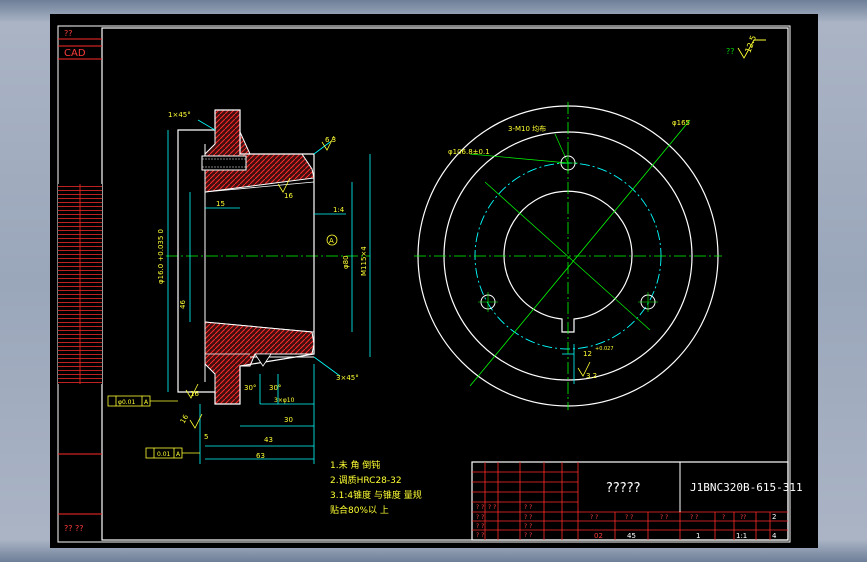 The width and height of the screenshot is (867, 562). Describe the element at coordinates (346, 262) in the screenshot. I see `diameter-80-label: φ80` at that location.